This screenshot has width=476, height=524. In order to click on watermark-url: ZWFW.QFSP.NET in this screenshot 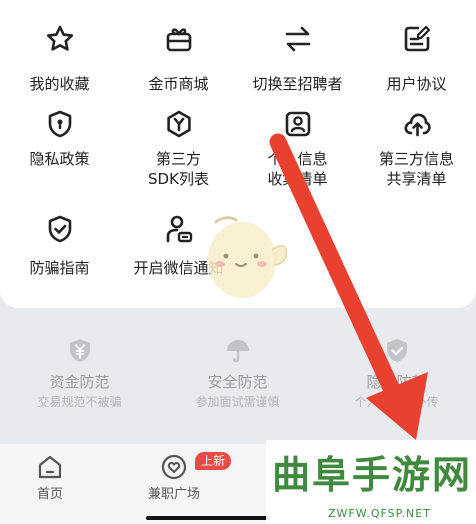, I will do `click(379, 513)`.